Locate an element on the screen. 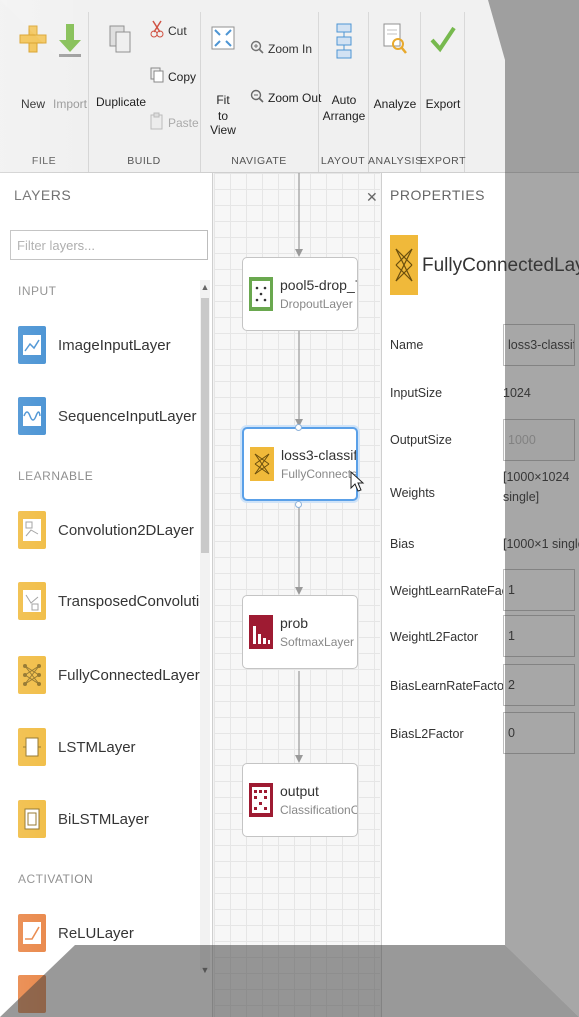 Image resolution: width=579 pixels, height=1017 pixels. node-type: SoftmaxLayer is located at coordinates (317, 642).